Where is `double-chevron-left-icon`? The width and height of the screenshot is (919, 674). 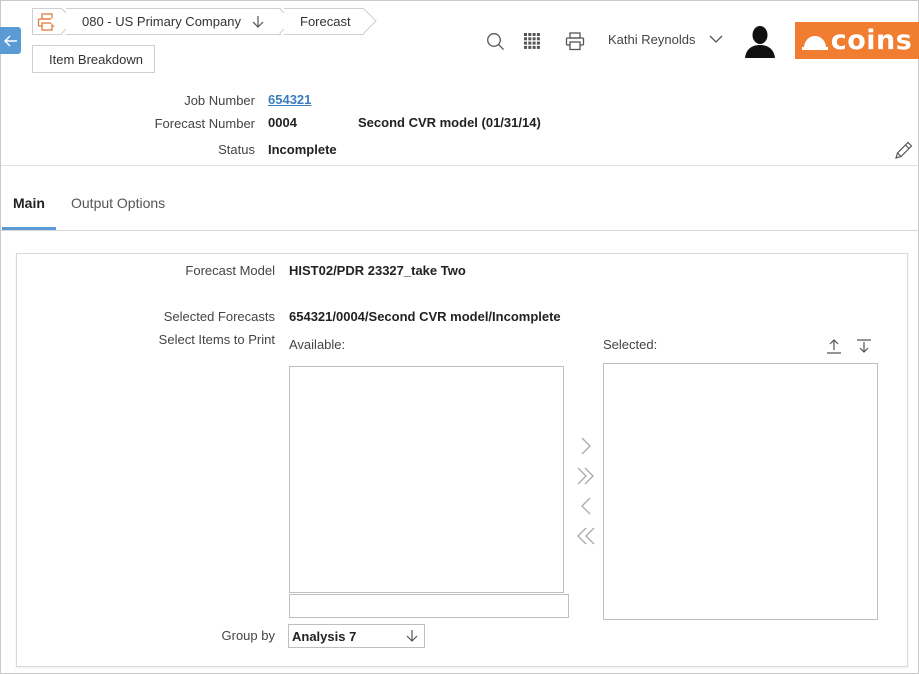
double-chevron-left-icon is located at coordinates (586, 536).